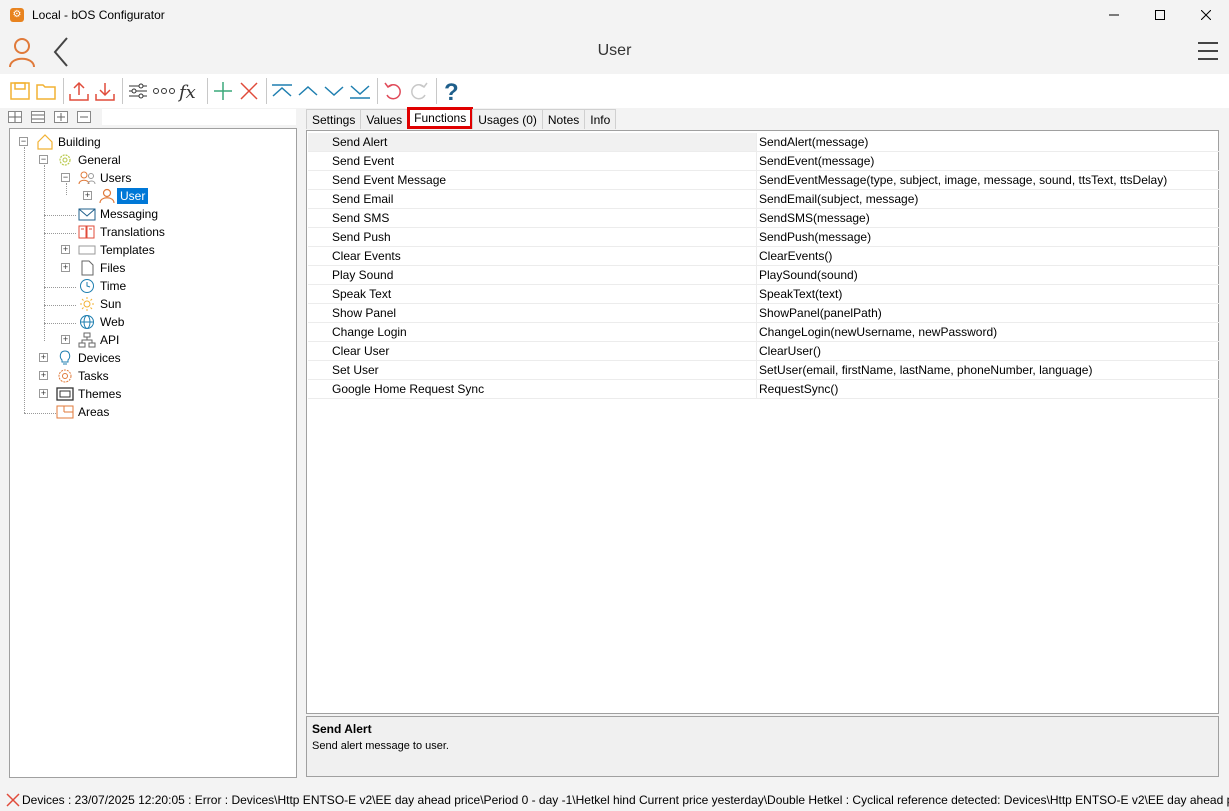 This screenshot has height=811, width=1229. I want to click on upload-button, so click(79, 91).